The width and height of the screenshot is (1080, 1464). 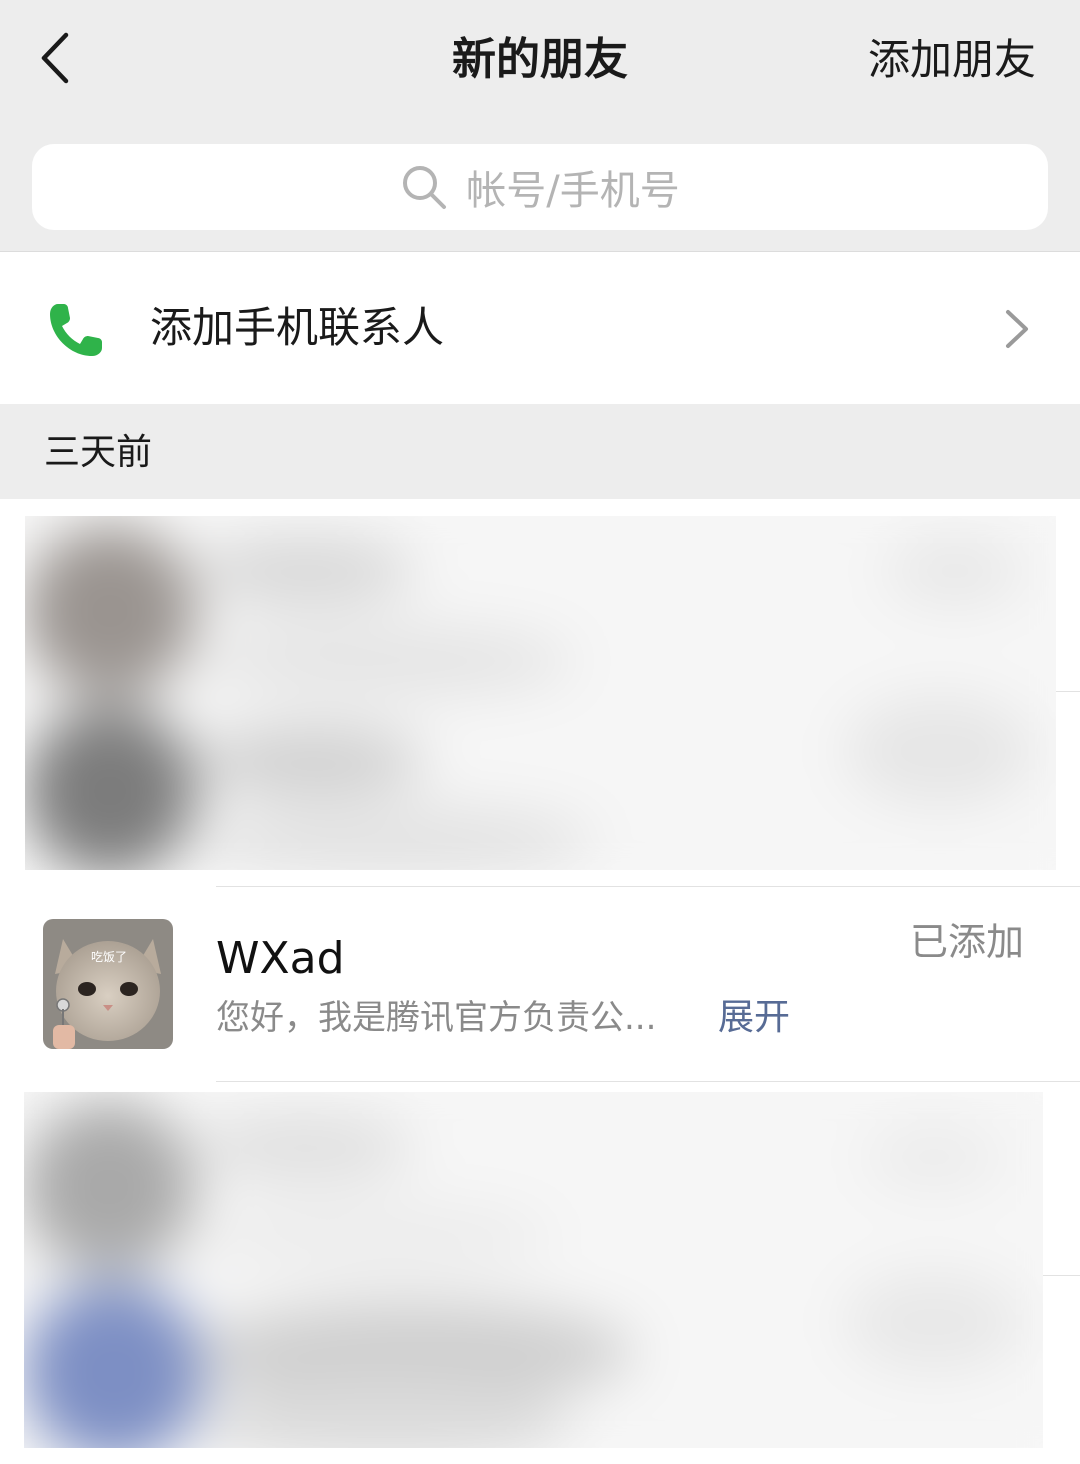 I want to click on friend-name: WXad, so click(x=280, y=958).